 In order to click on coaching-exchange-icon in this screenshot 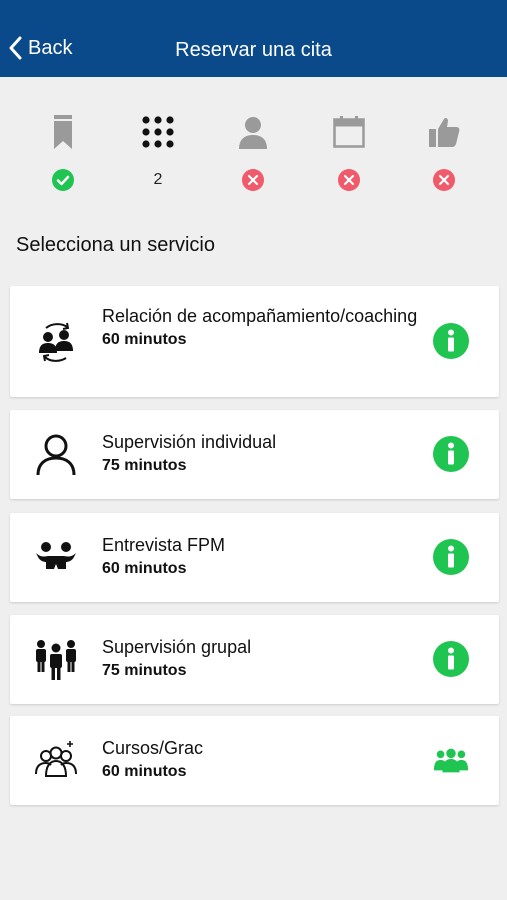, I will do `click(56, 342)`.